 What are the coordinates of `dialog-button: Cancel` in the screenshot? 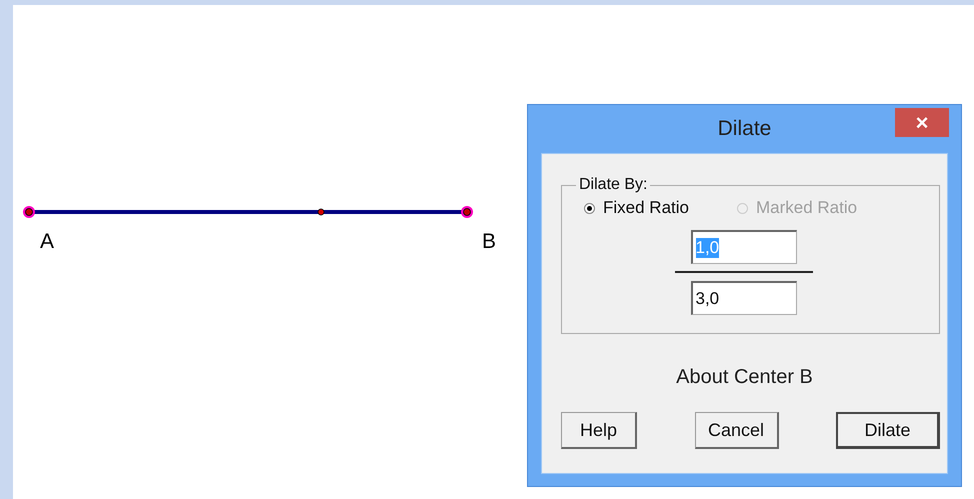 It's located at (736, 430).